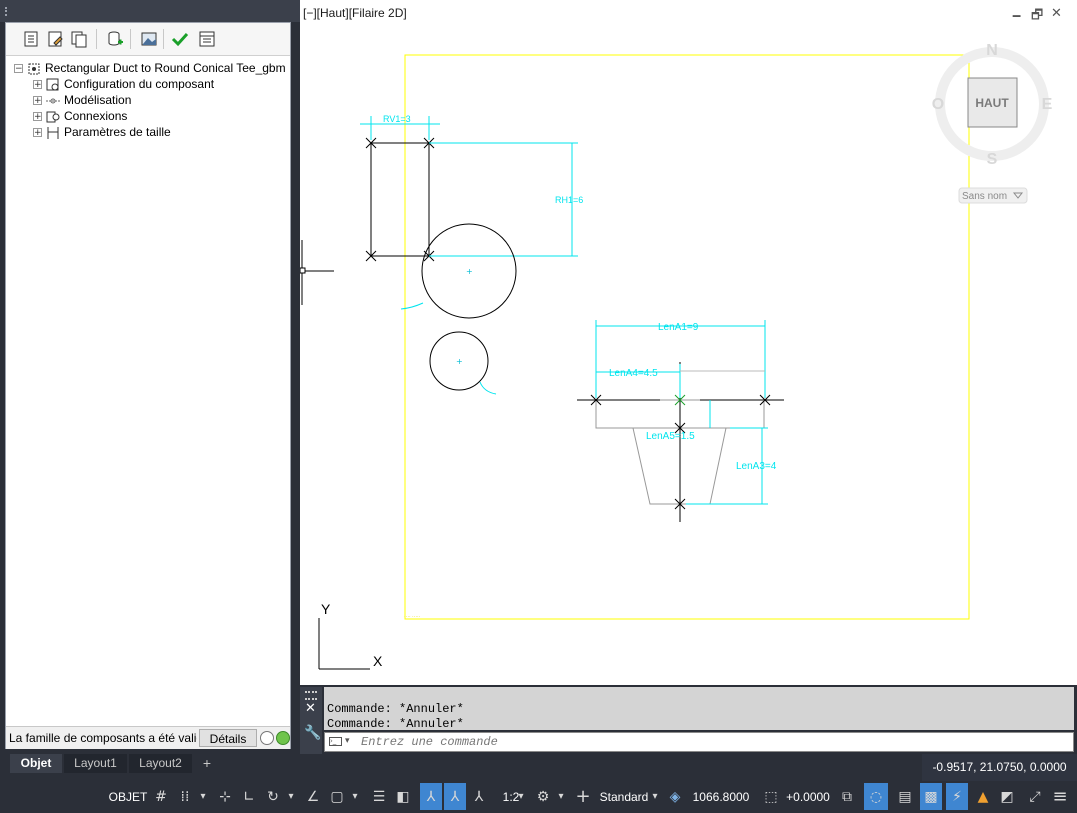 The width and height of the screenshot is (1077, 813). I want to click on properties-button, so click(207, 39).